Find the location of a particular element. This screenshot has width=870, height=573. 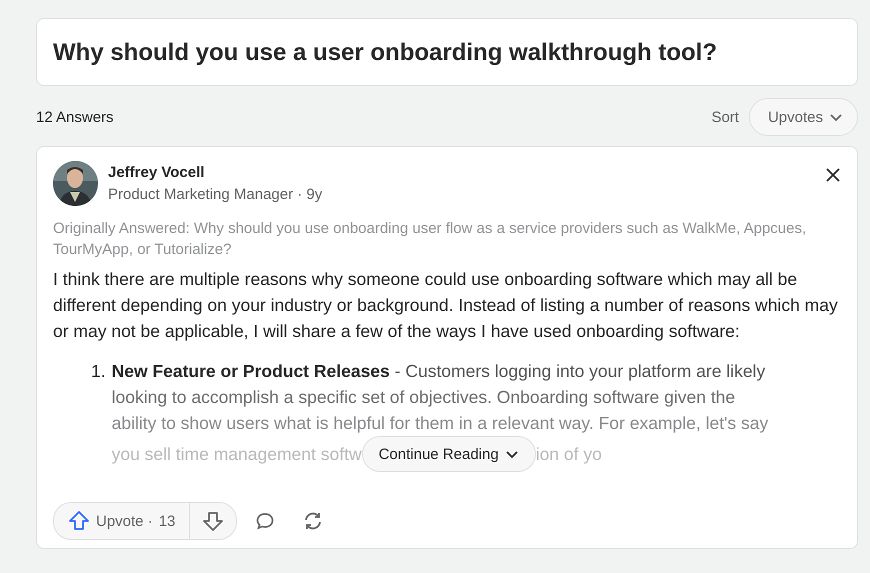

answer-text-line: ion of yo is located at coordinates (569, 454).